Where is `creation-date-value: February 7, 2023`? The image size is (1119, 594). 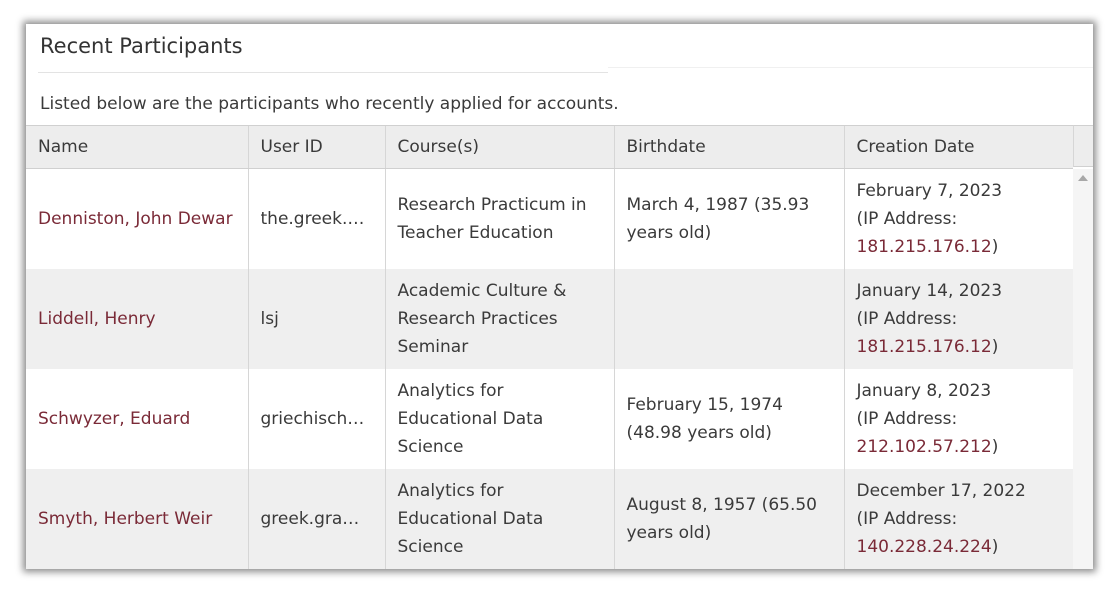
creation-date-value: February 7, 2023 is located at coordinates (929, 191).